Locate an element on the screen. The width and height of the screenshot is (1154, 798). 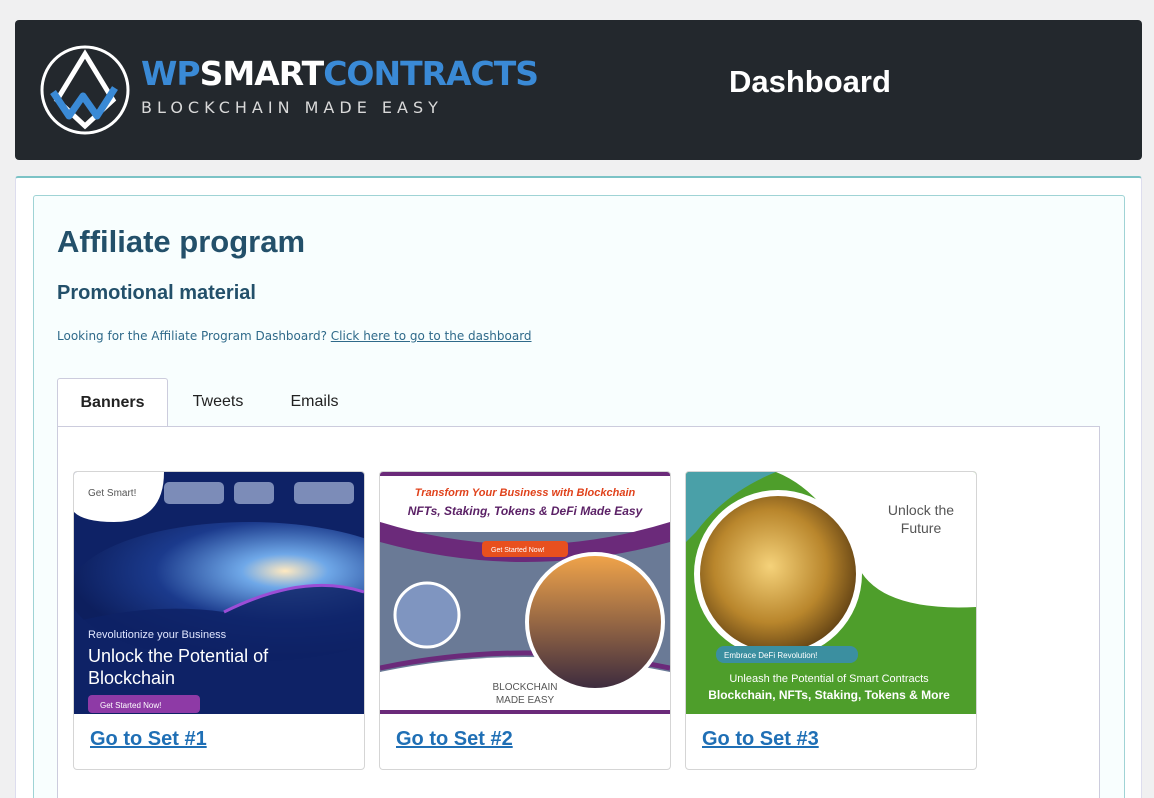
banner3-line-1: Unleash the Potential of Smart Contracts is located at coordinates (829, 679).